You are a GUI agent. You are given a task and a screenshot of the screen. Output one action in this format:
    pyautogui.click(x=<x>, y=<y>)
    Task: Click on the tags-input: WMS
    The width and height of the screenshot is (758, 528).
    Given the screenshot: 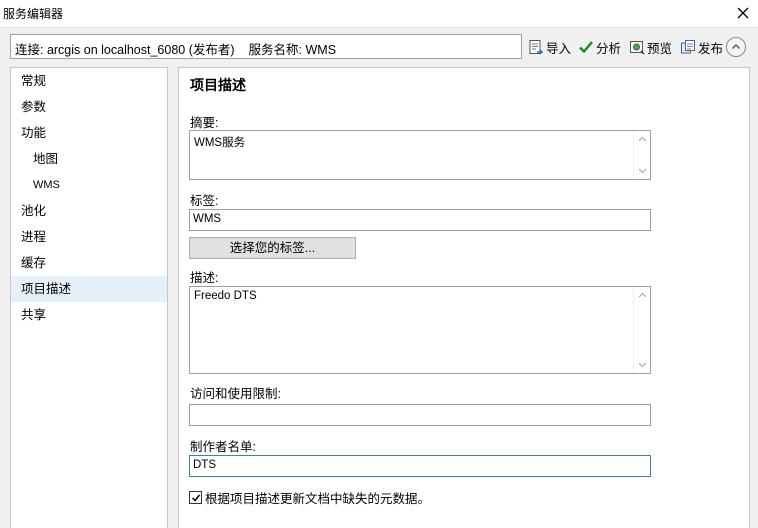 What is the action you would take?
    pyautogui.click(x=420, y=220)
    